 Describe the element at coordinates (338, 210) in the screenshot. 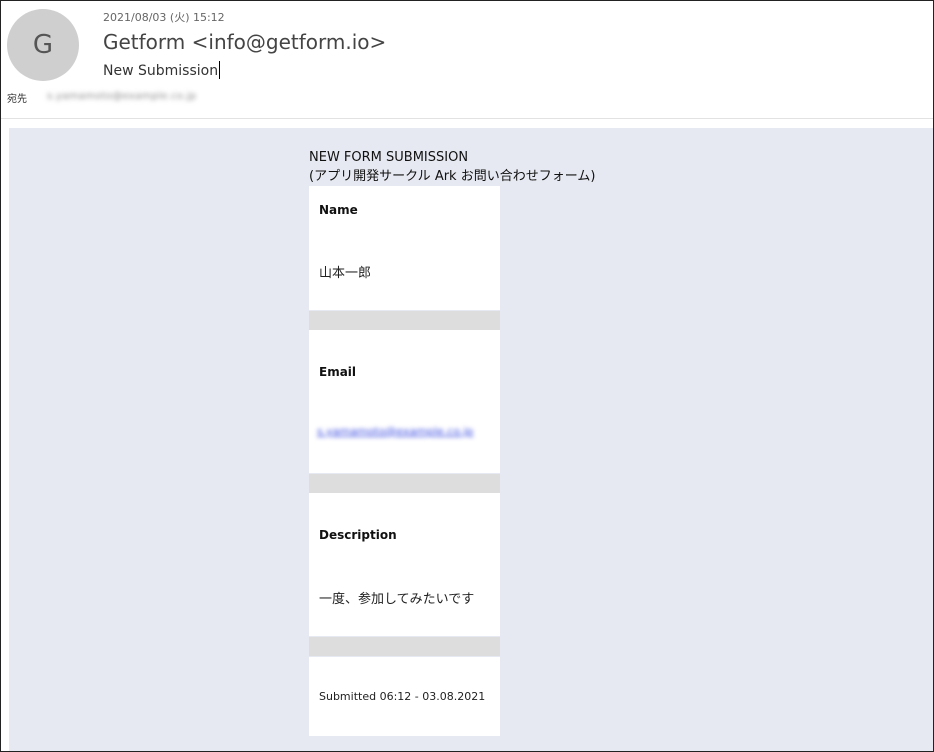

I see `field-label-name: Name` at that location.